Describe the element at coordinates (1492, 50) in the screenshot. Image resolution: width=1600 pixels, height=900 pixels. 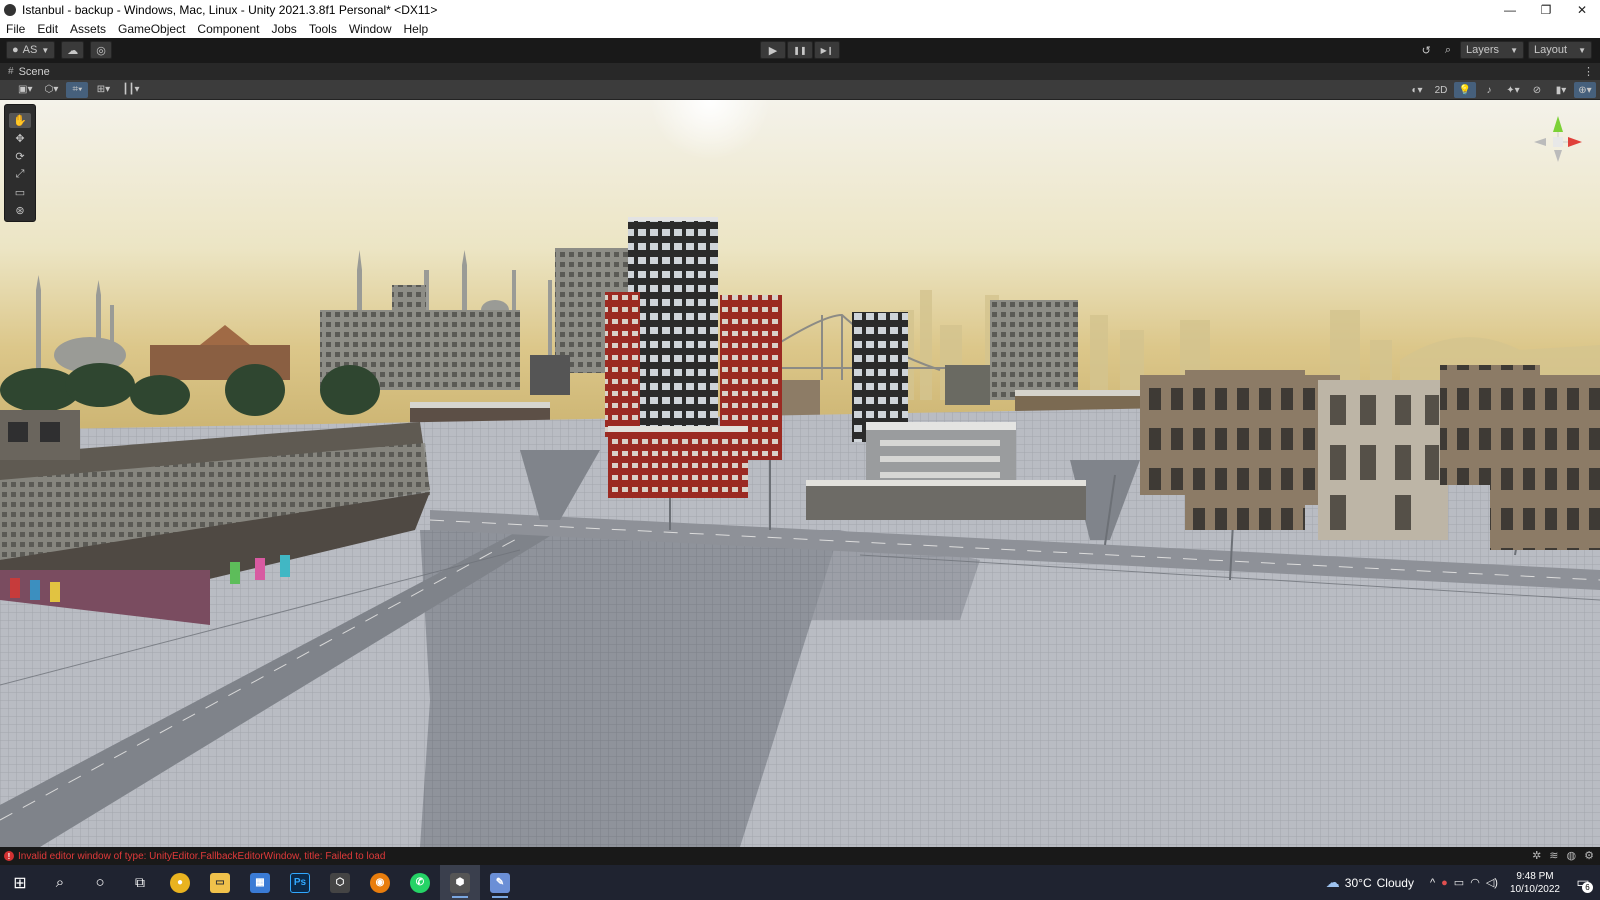
I see `layers-dropdown: Layers ▼` at that location.